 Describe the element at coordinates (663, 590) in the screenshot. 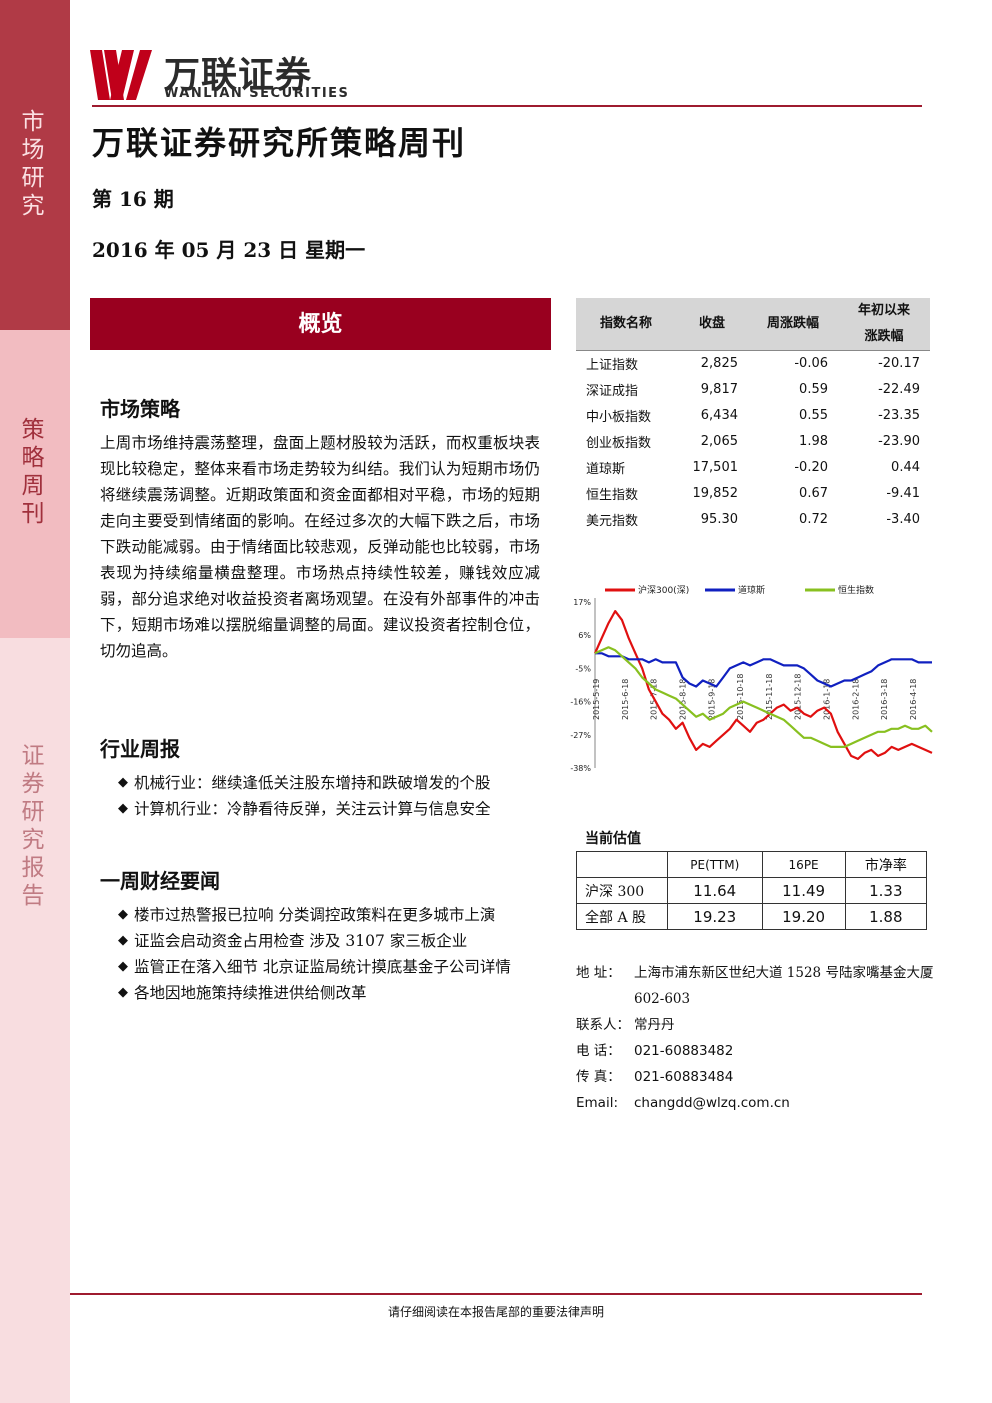

I see `legend-label: 沪深300(深)` at that location.